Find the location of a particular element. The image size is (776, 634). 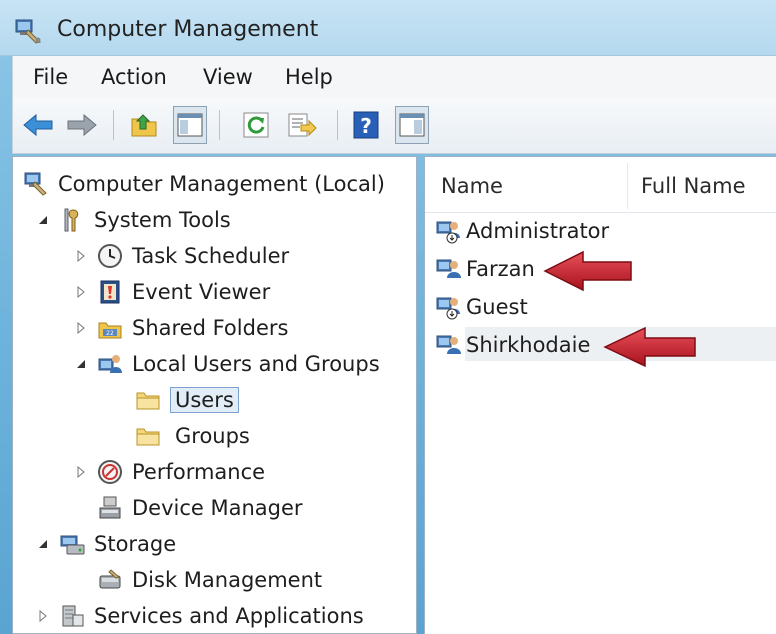

show-hide-tree-button is located at coordinates (190, 125).